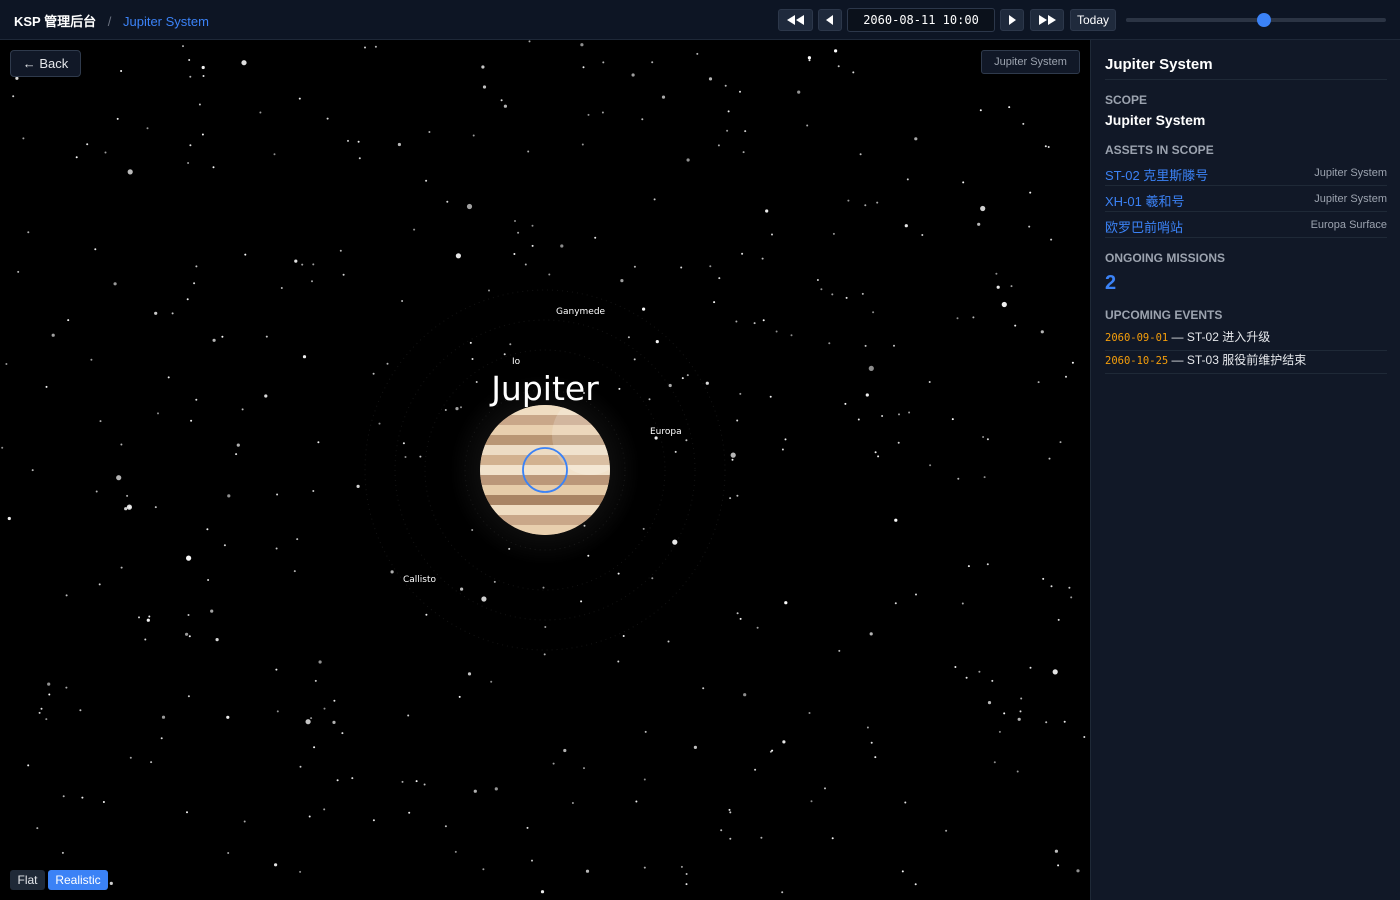 Image resolution: width=1400 pixels, height=900 pixels. What do you see at coordinates (166, 21) in the screenshot?
I see `breadcrumb-current: Jupiter System` at bounding box center [166, 21].